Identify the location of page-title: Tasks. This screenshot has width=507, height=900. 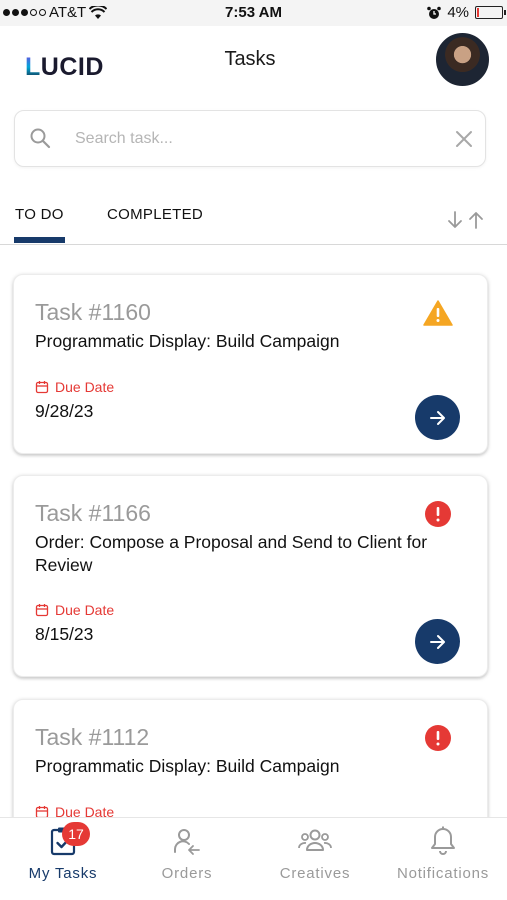
(250, 59).